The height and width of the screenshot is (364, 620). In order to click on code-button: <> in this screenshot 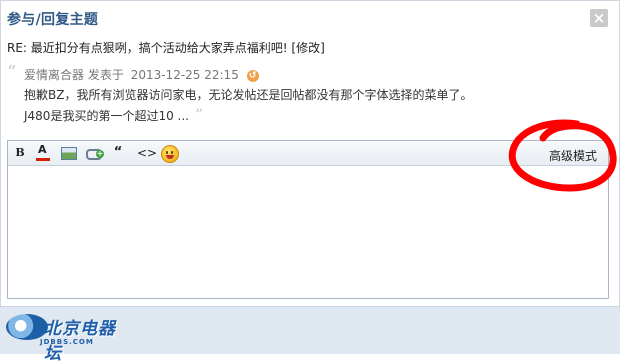, I will do `click(147, 153)`.